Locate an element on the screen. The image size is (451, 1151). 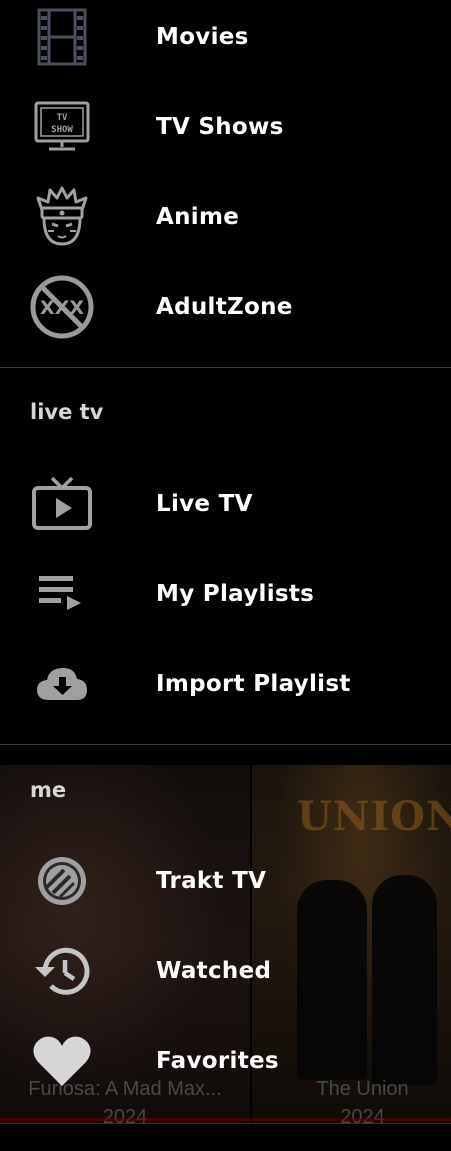
anime-ninja-icon is located at coordinates (62, 217).